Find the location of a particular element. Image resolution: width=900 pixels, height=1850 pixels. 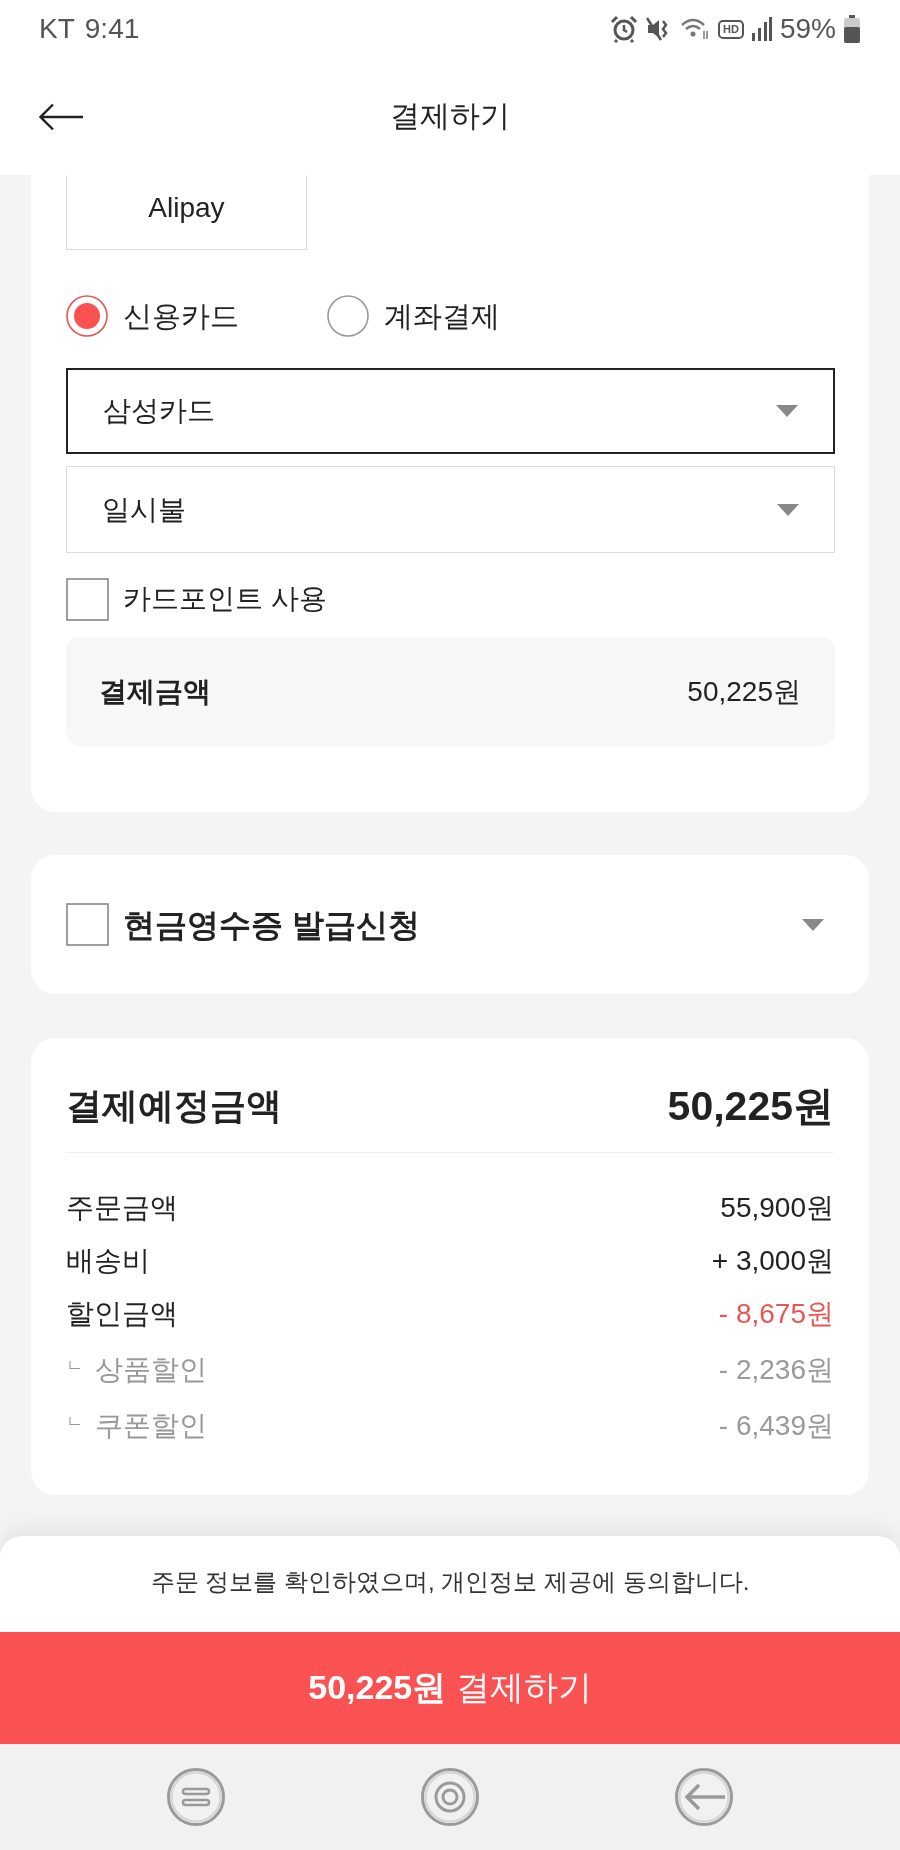

summary-total: 50,225원 is located at coordinates (750, 1106).